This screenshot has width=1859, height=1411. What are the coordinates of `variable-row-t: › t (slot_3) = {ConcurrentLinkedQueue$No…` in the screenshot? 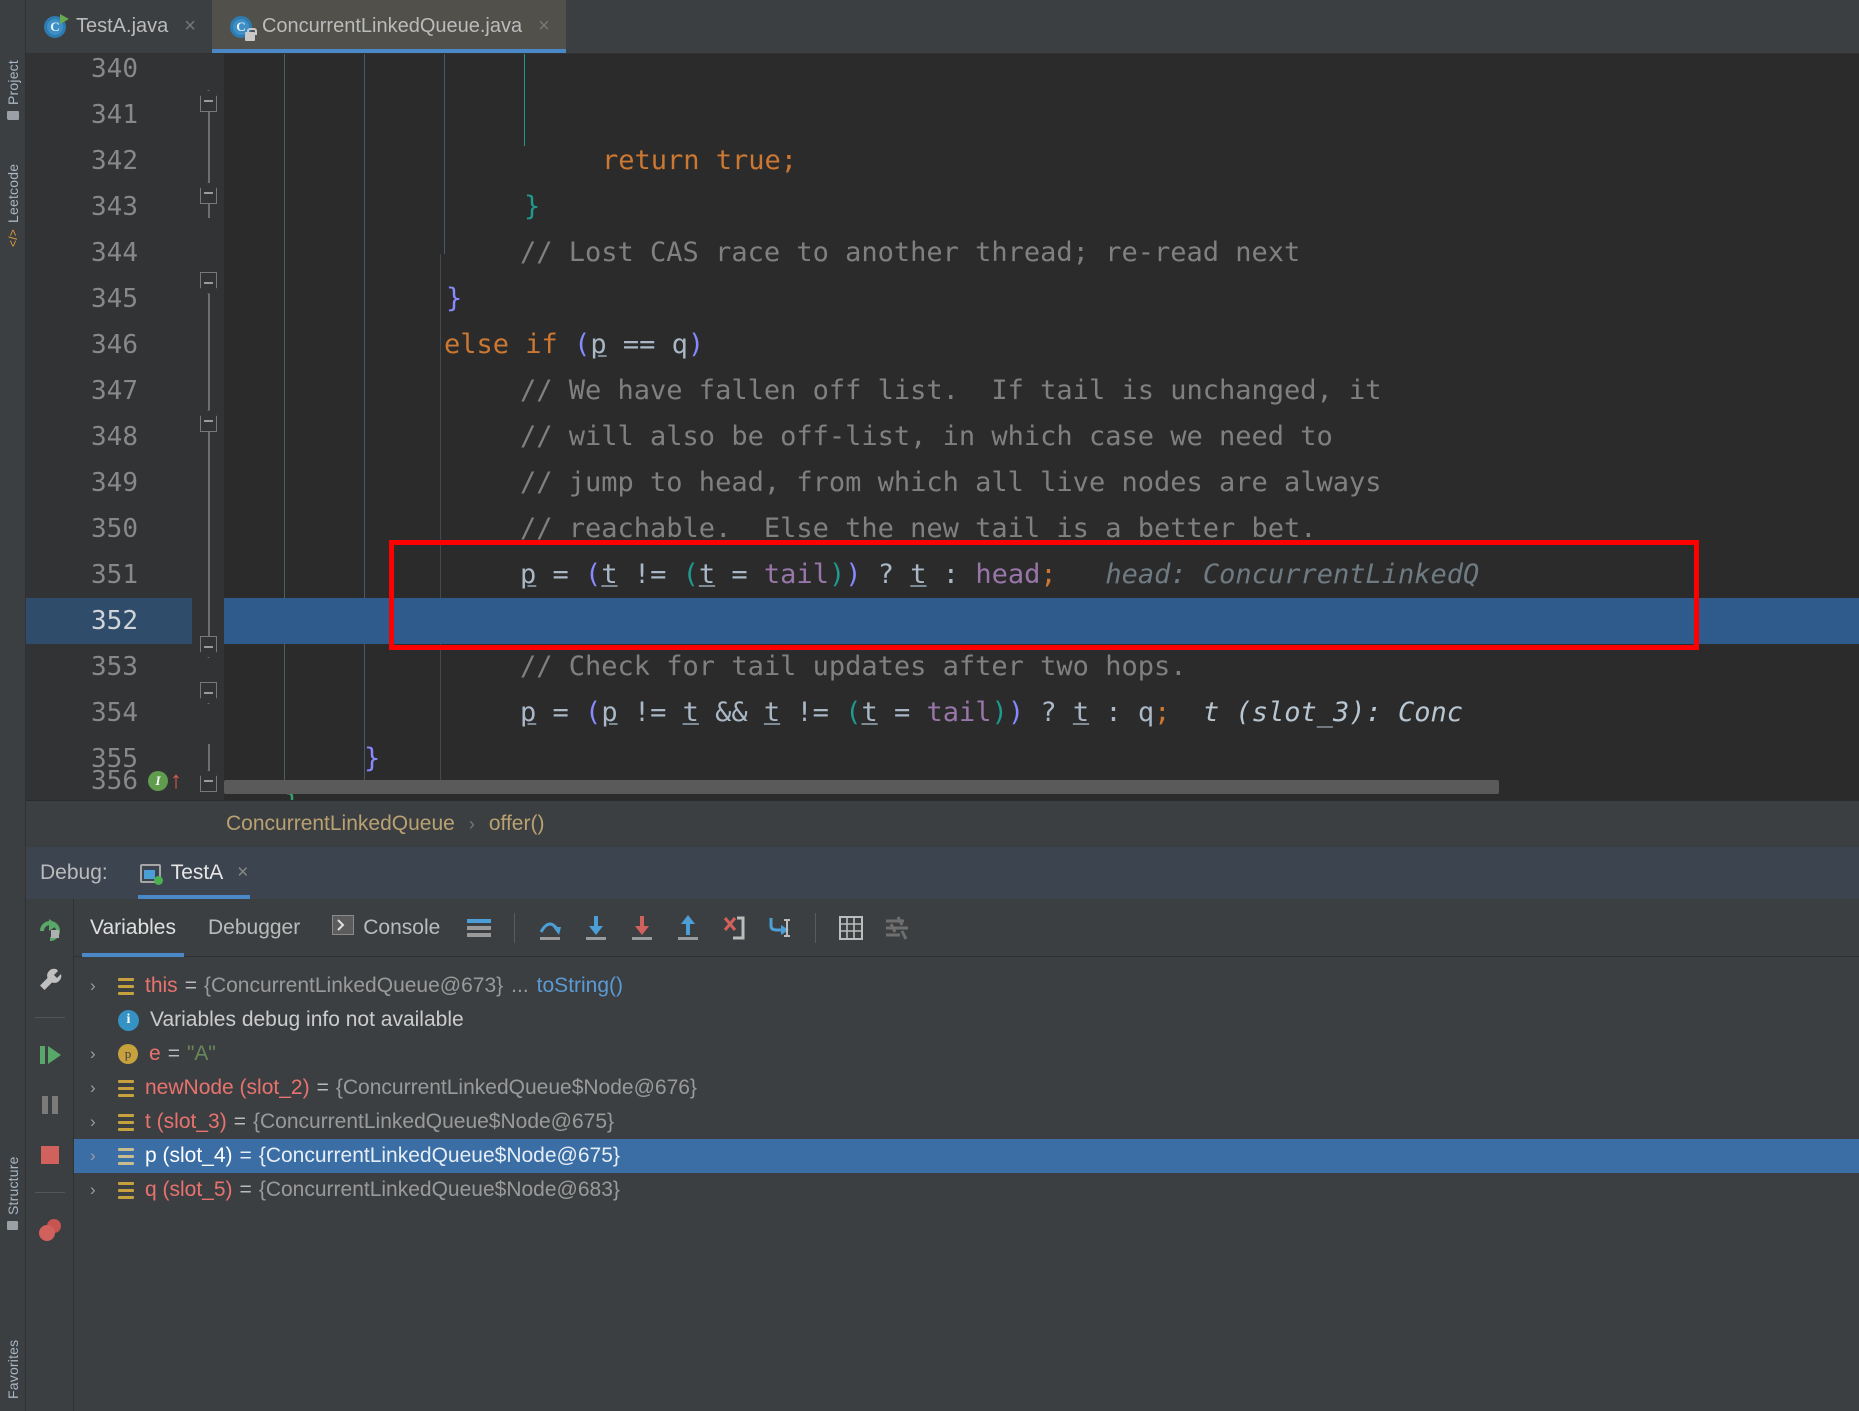 It's located at (966, 1122).